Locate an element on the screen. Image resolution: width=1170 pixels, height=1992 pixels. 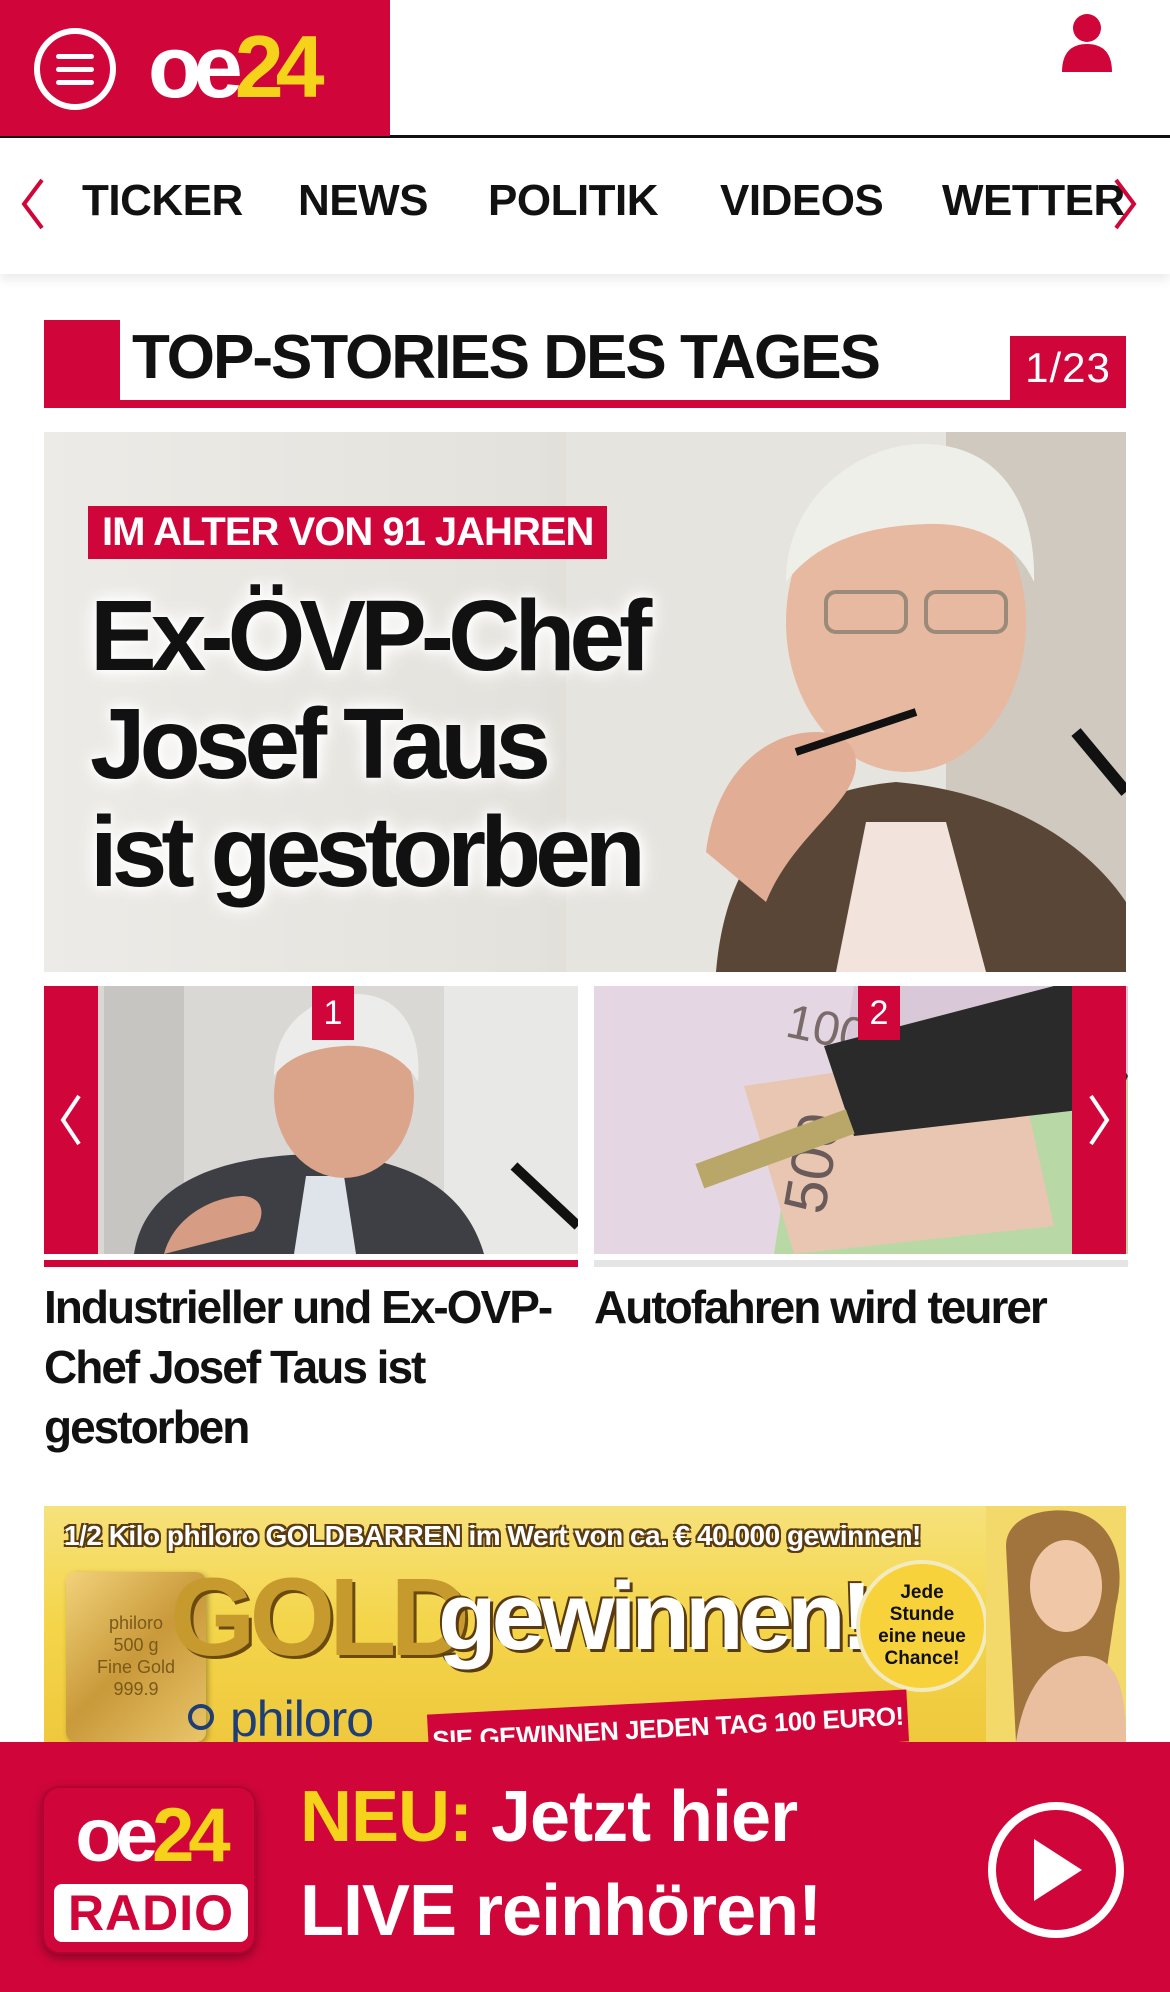
radio-logo-24: 24 is located at coordinates (191, 1835).